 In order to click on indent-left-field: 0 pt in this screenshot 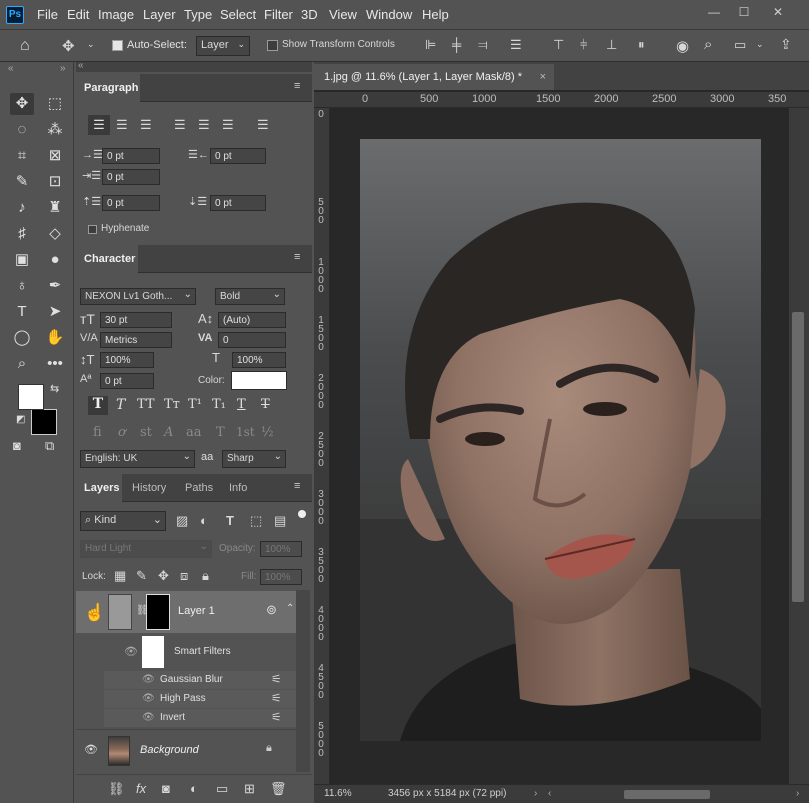, I will do `click(131, 156)`.